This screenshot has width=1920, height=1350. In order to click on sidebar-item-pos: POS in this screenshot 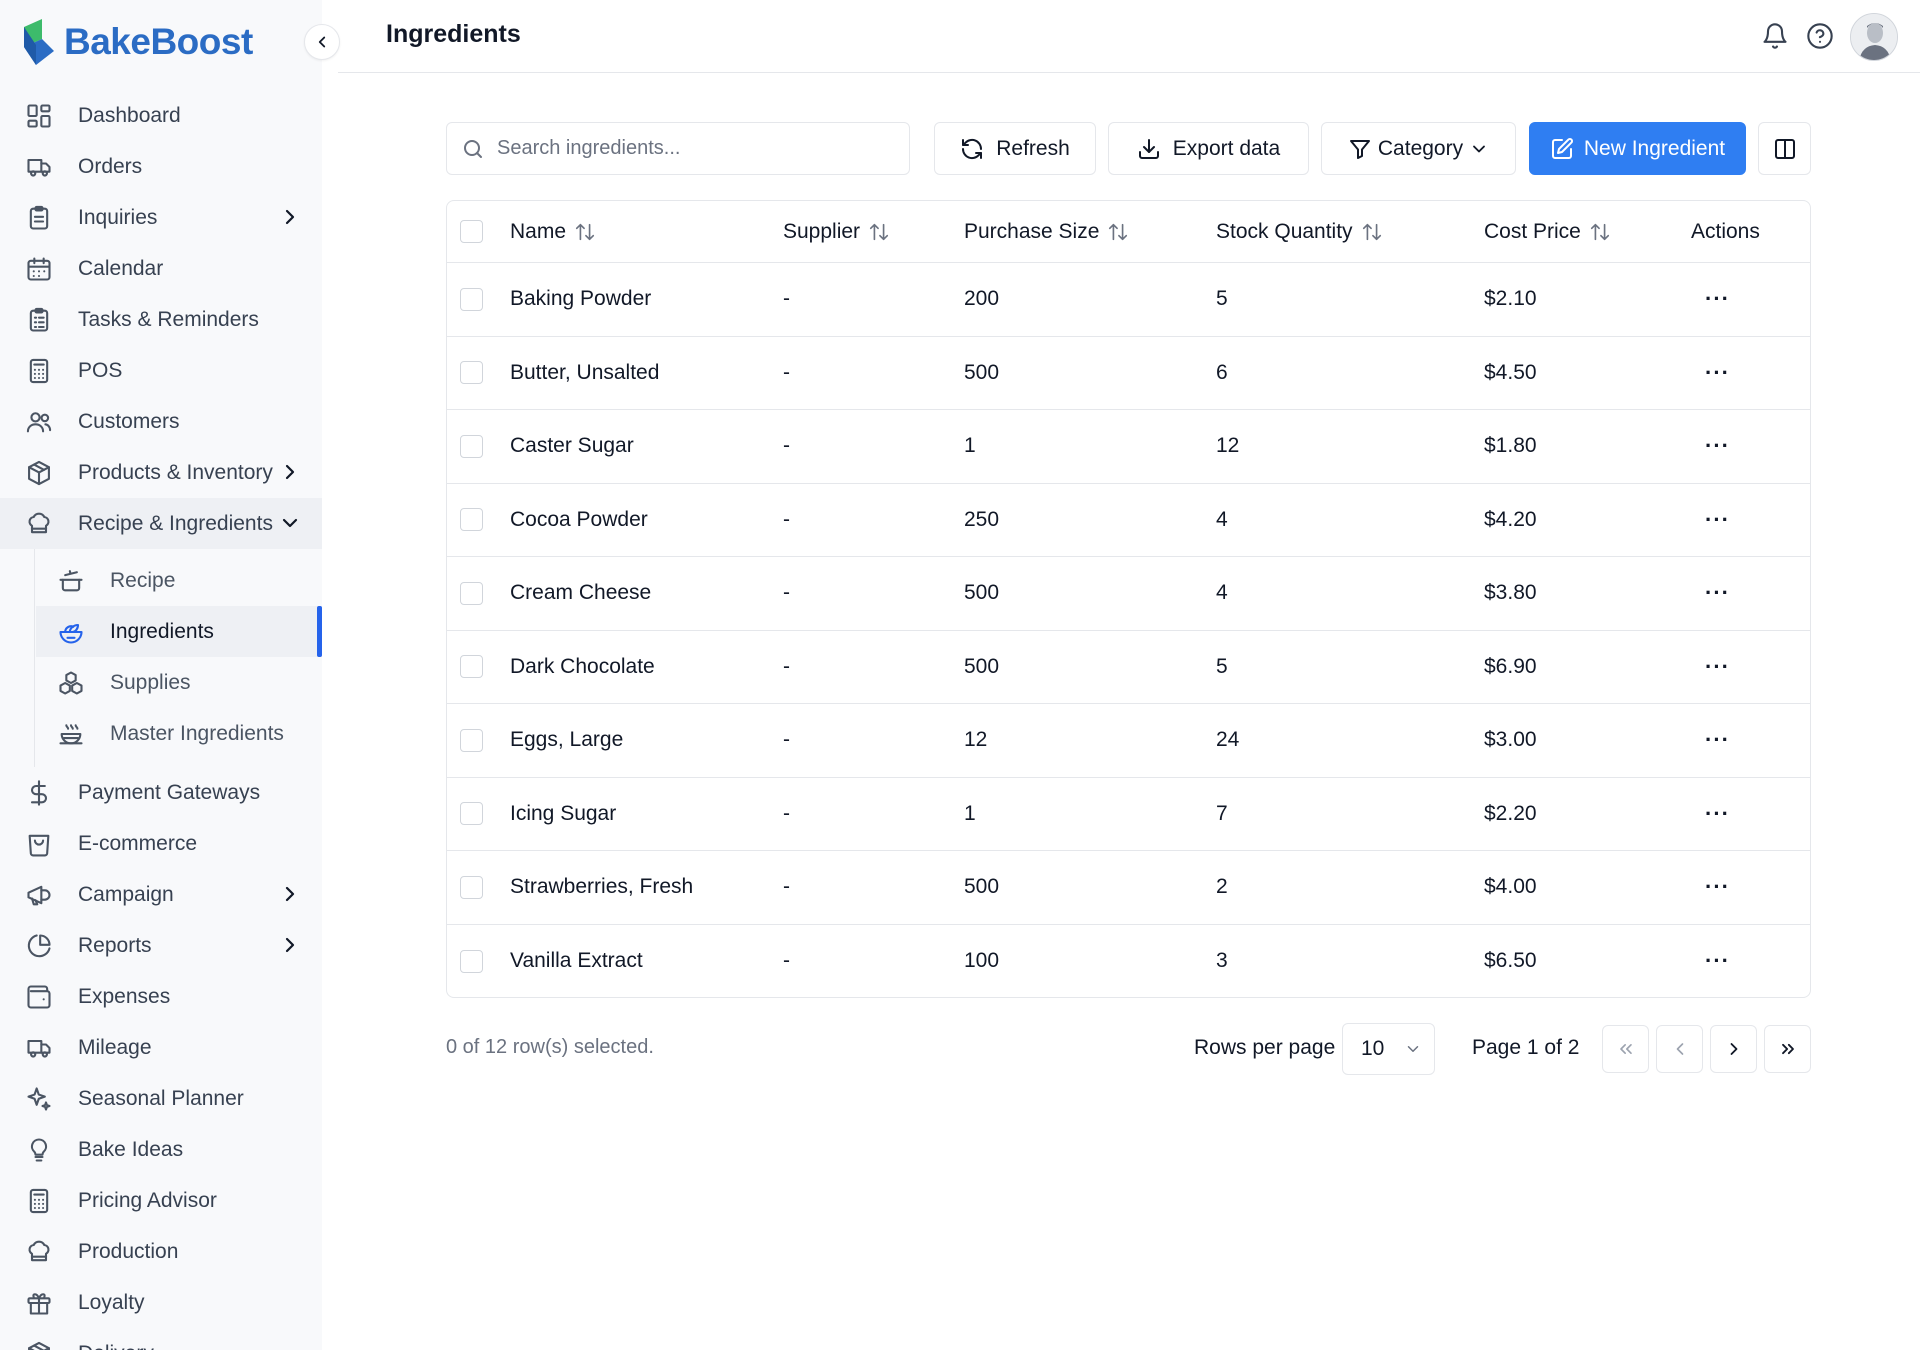, I will do `click(161, 370)`.